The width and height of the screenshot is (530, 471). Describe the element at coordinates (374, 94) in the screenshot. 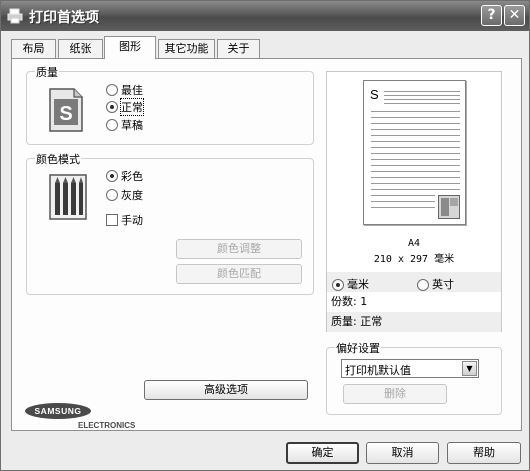

I see `page-preview-letter: S` at that location.